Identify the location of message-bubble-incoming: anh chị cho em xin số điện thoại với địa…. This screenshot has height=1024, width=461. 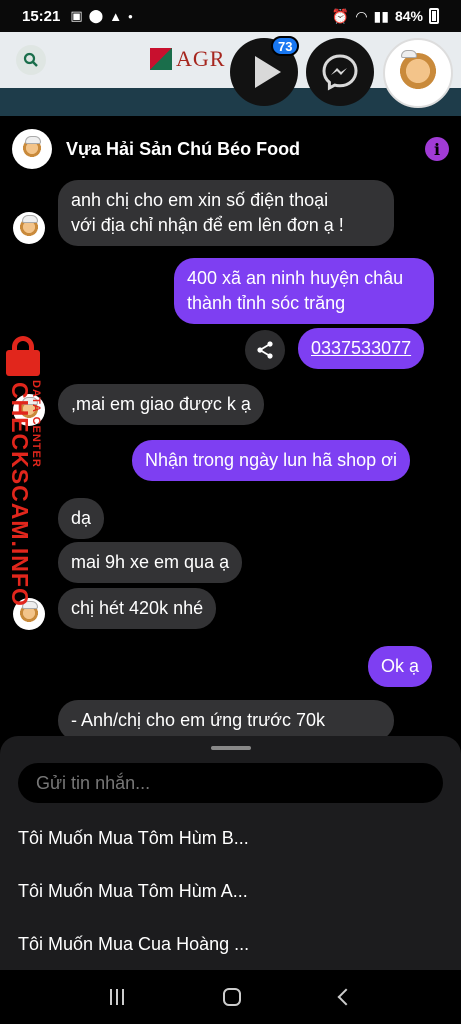
(226, 213).